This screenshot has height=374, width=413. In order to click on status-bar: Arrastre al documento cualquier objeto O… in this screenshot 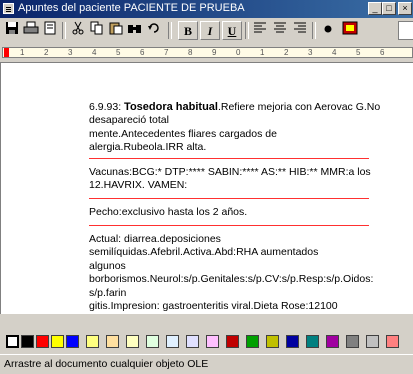, I will do `click(206, 364)`.